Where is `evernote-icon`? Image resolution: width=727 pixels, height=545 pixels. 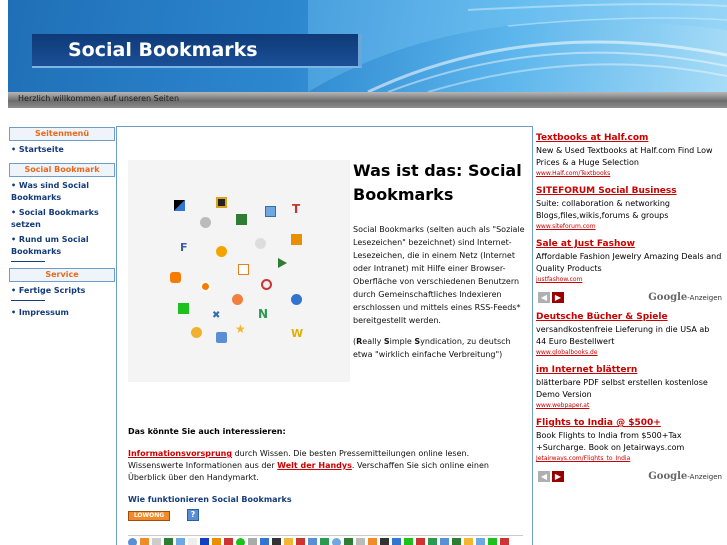
evernote-icon is located at coordinates (241, 219).